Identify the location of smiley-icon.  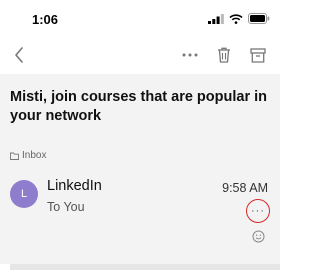
(258, 236).